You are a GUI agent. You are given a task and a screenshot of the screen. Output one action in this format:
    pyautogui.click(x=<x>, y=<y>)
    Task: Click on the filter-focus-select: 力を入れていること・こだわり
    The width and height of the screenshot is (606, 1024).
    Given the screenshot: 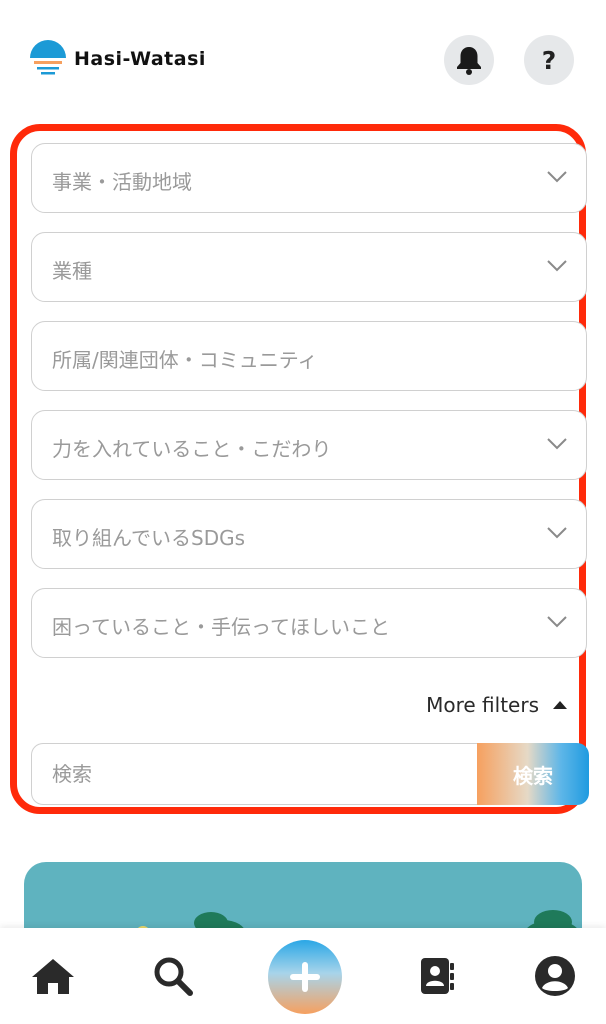 What is the action you would take?
    pyautogui.click(x=309, y=445)
    